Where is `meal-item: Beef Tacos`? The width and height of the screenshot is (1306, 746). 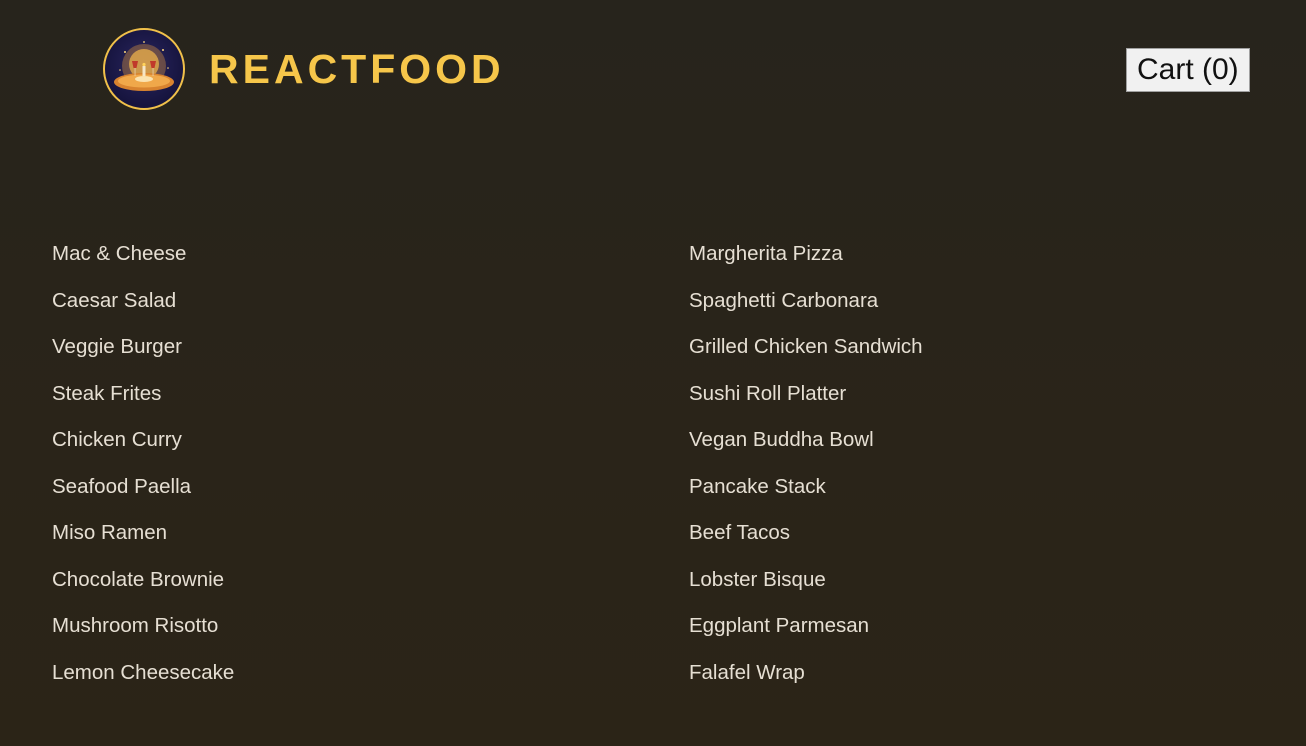 meal-item: Beef Tacos is located at coordinates (955, 534).